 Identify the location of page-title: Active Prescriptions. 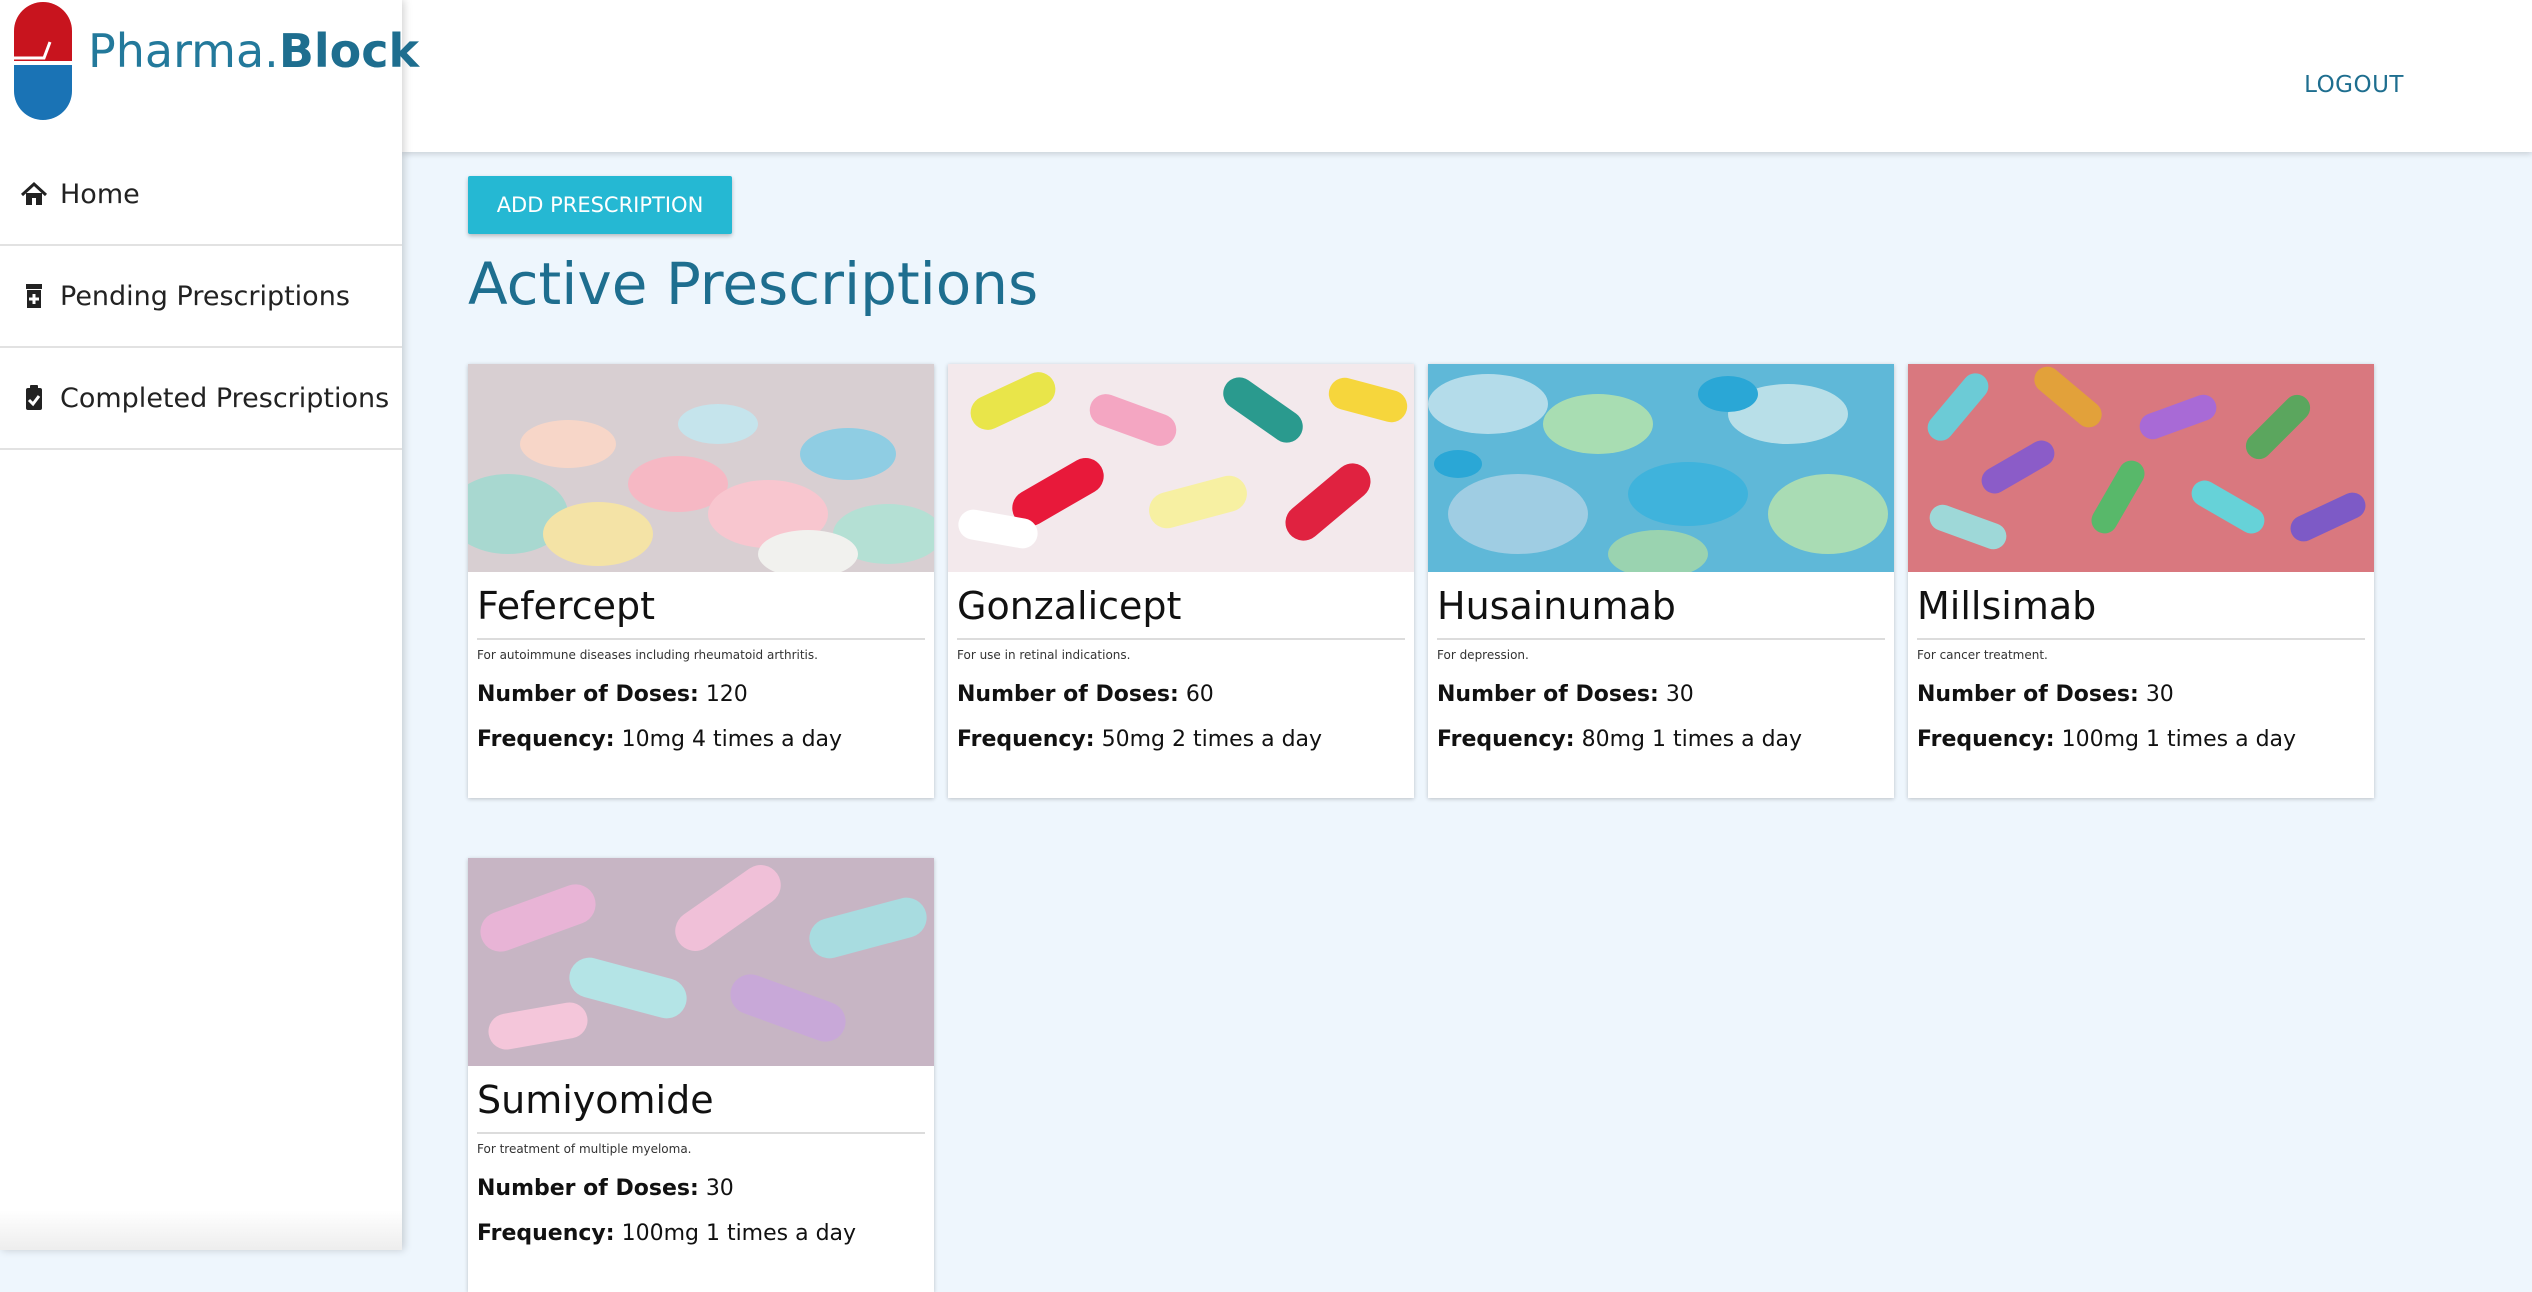
(753, 284).